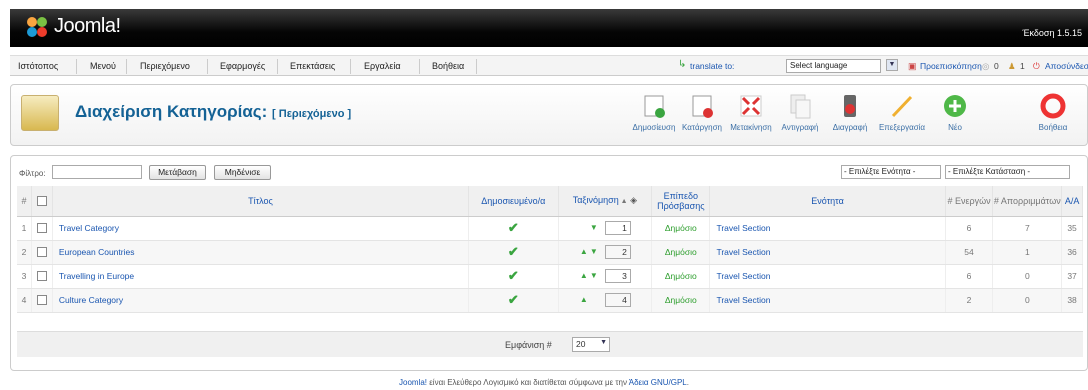 This screenshot has height=390, width=1088. What do you see at coordinates (712, 66) in the screenshot?
I see `translate-label: translate to:` at bounding box center [712, 66].